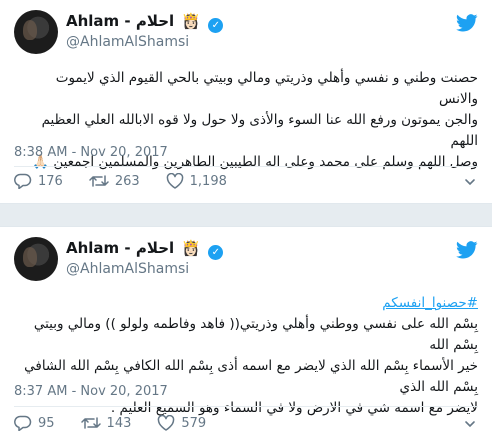 The height and width of the screenshot is (447, 492). What do you see at coordinates (91, 152) in the screenshot?
I see `tweet-timestamp: 8:38 AM - Nov 20, 2017` at bounding box center [91, 152].